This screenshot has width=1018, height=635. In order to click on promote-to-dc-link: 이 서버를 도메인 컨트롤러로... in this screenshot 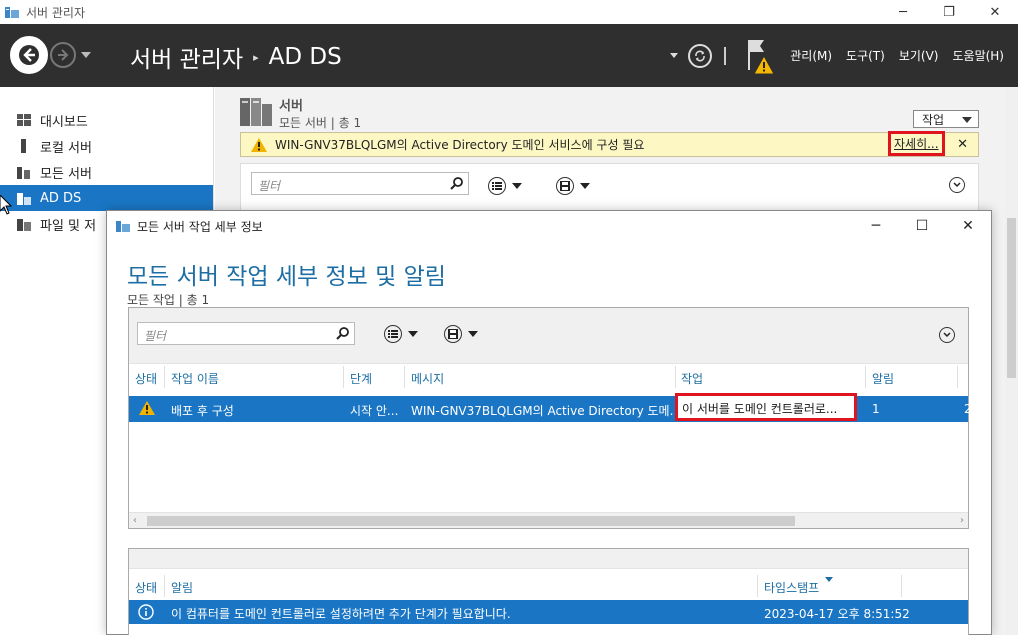, I will do `click(766, 407)`.